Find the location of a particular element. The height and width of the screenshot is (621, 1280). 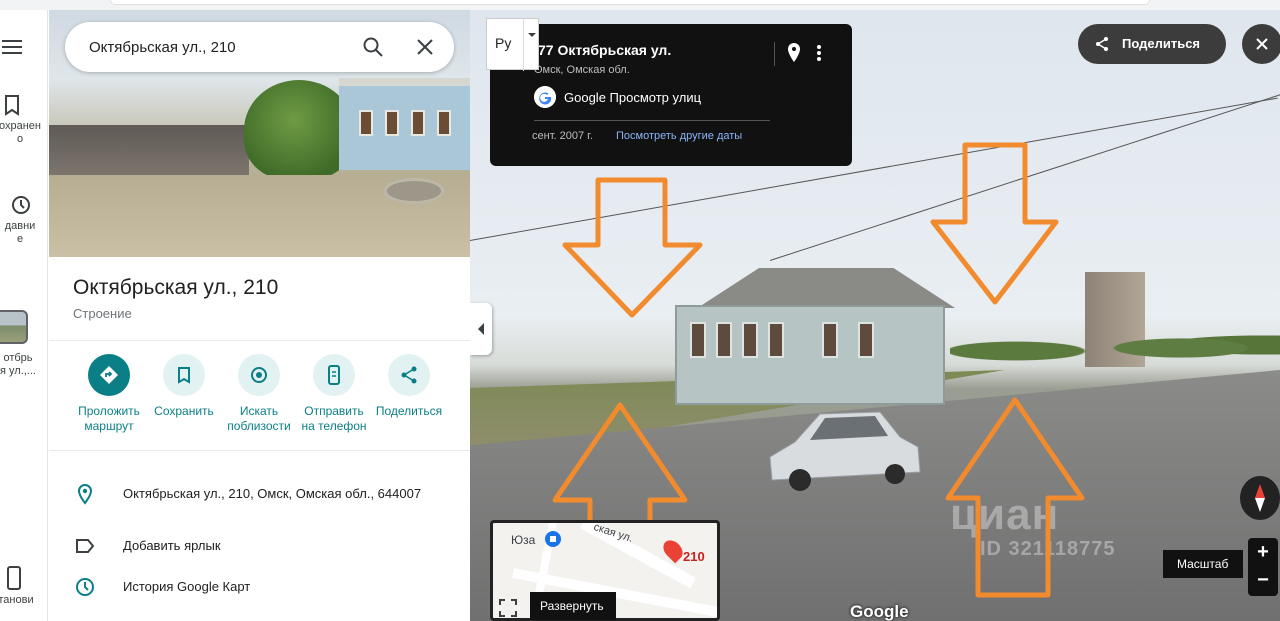

search-input is located at coordinates (219, 47).